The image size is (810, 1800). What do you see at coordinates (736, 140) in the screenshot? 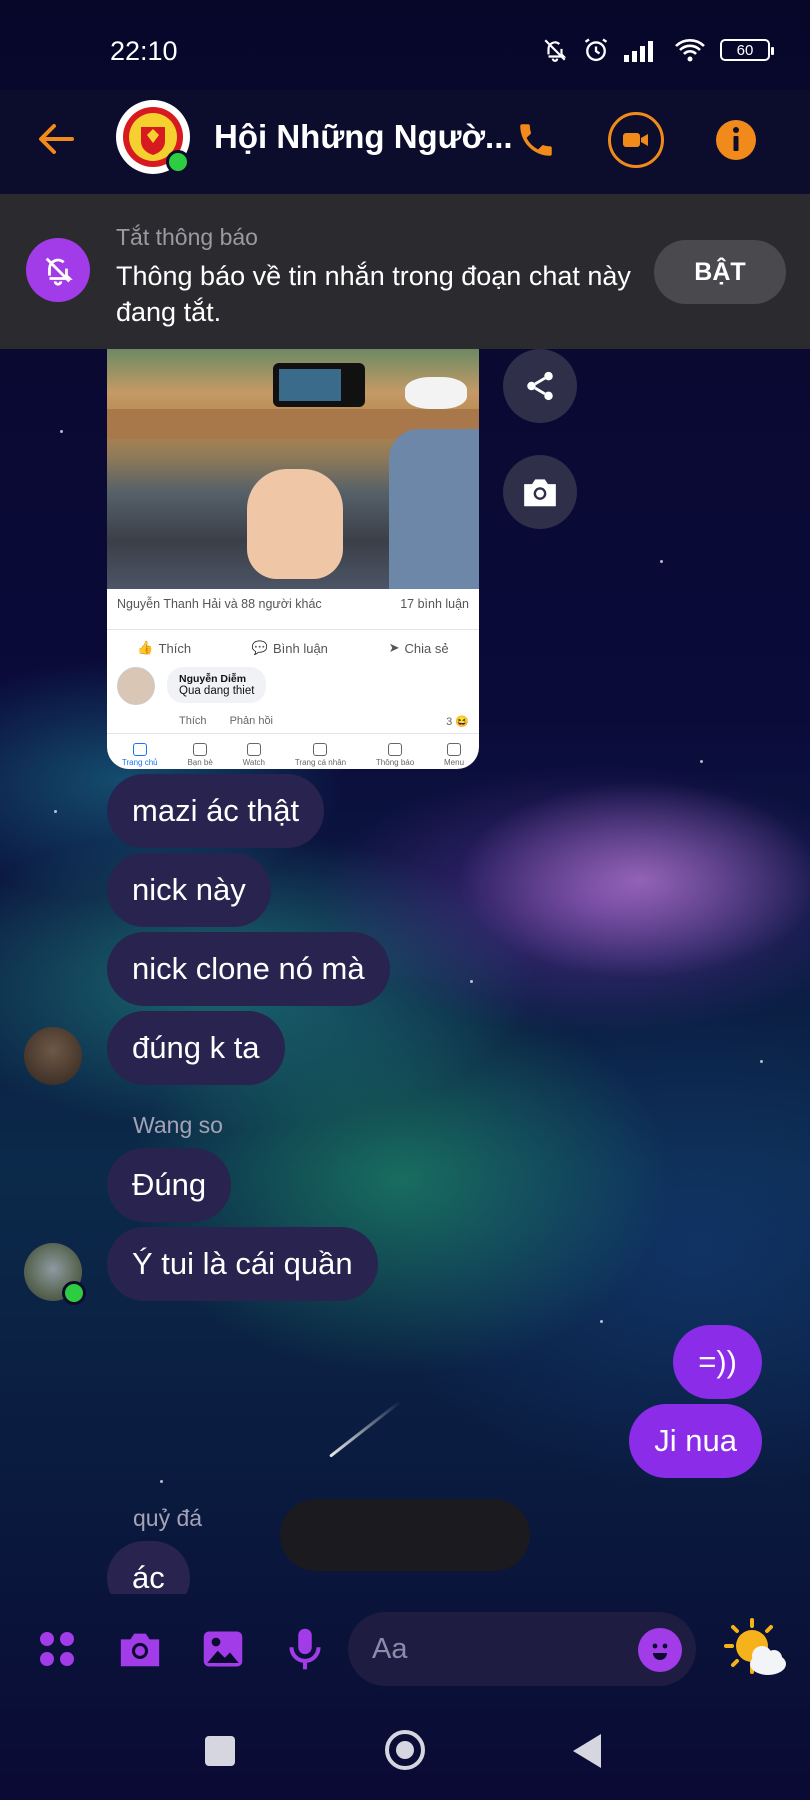
I see `info-icon` at bounding box center [736, 140].